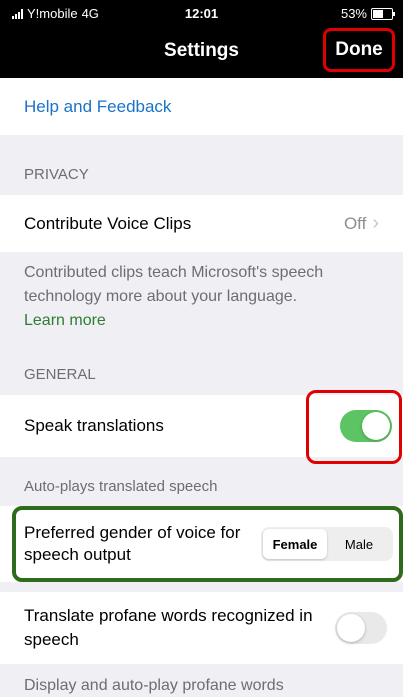 This screenshot has width=403, height=697. Describe the element at coordinates (201, 39) in the screenshot. I see `top-bar: Y!mobile 4G 12:01 53% Settings Done` at that location.